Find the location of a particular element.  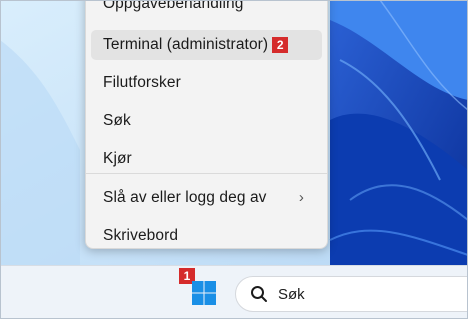

menu-item-search: Søk is located at coordinates (206, 121).